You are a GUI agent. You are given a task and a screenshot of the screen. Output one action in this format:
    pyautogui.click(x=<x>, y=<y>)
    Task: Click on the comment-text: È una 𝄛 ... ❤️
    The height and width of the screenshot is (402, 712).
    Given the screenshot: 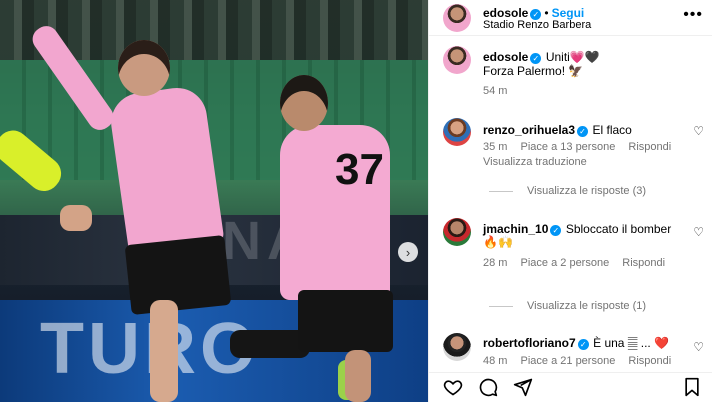 What is the action you would take?
    pyautogui.click(x=631, y=343)
    